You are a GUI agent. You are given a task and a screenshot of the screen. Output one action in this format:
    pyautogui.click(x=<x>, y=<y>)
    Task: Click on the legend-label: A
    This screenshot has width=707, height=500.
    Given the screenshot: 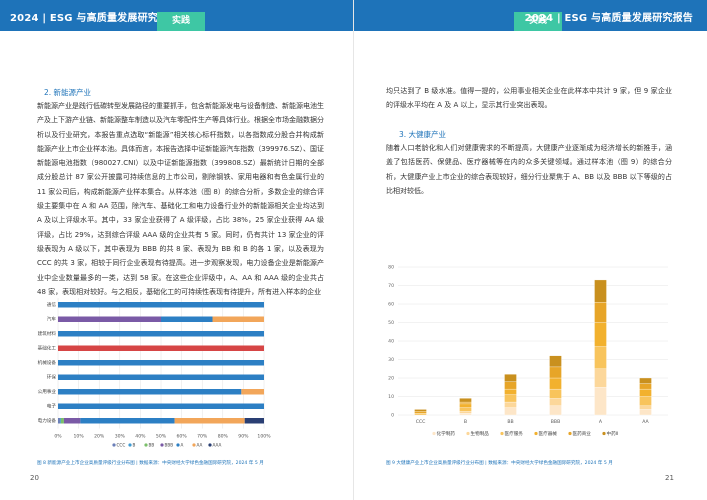 What is the action you would take?
    pyautogui.click(x=182, y=445)
    